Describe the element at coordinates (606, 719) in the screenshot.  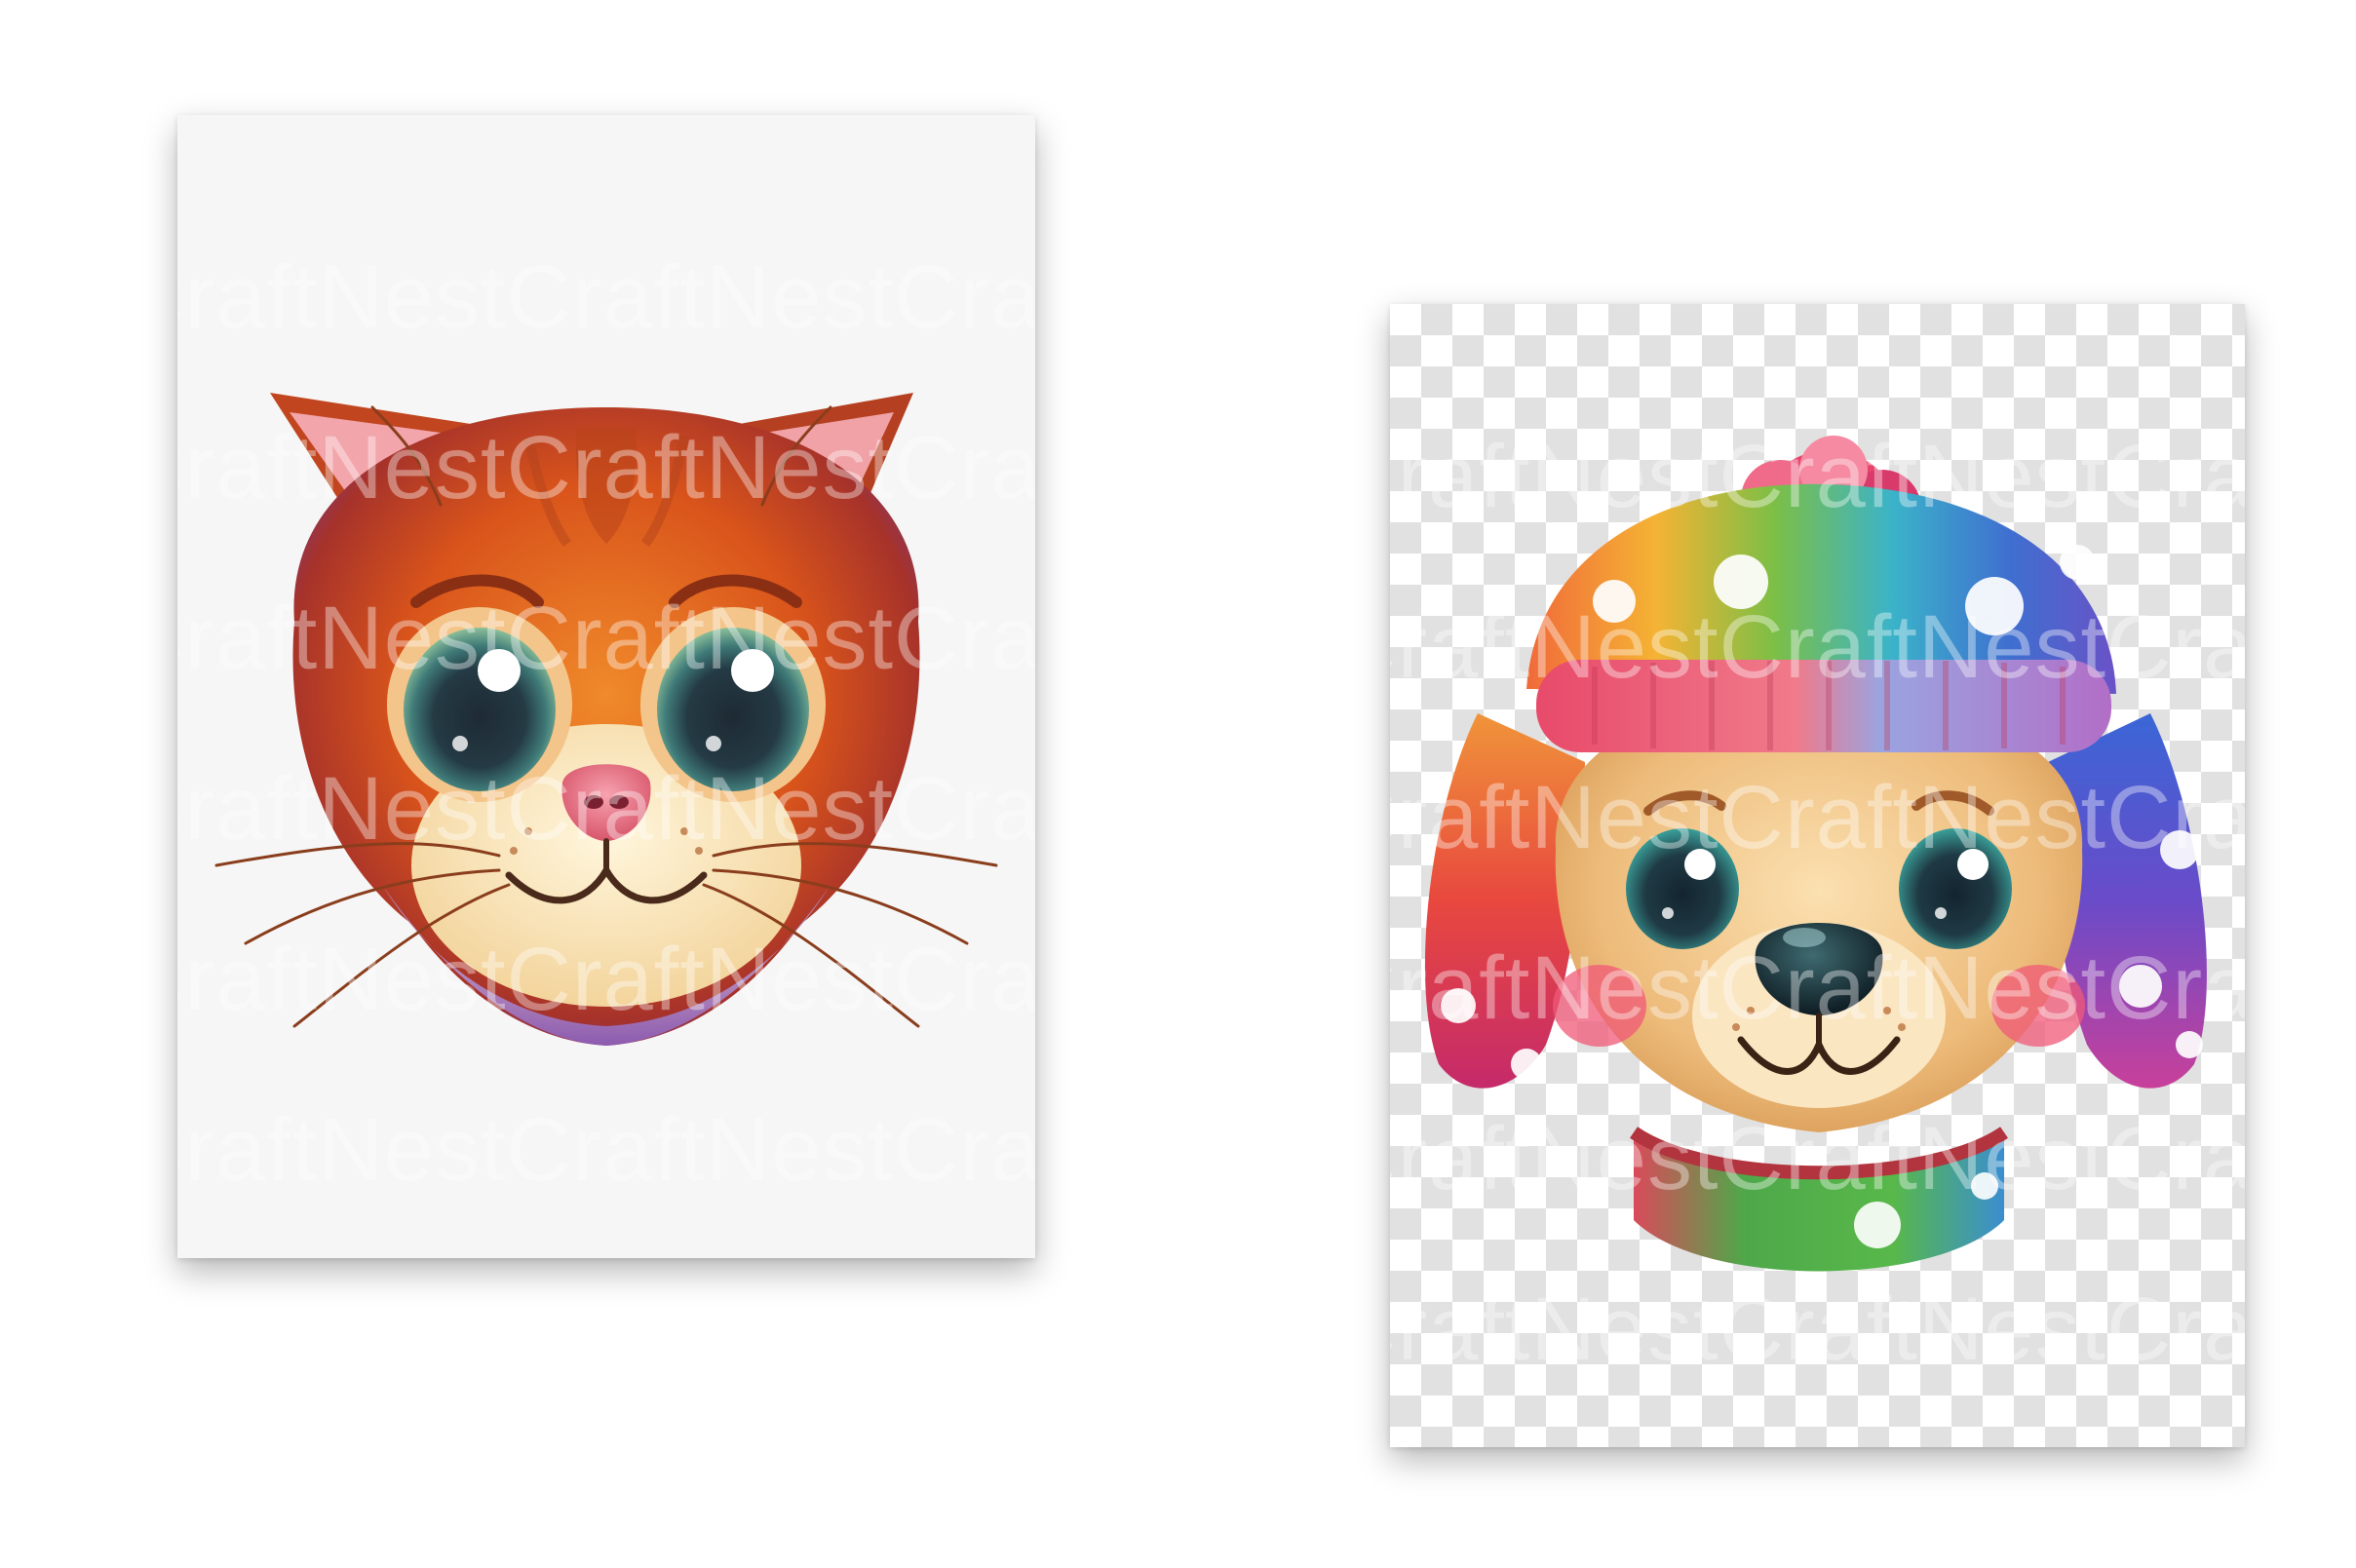
I see `cat-face-illustration` at that location.